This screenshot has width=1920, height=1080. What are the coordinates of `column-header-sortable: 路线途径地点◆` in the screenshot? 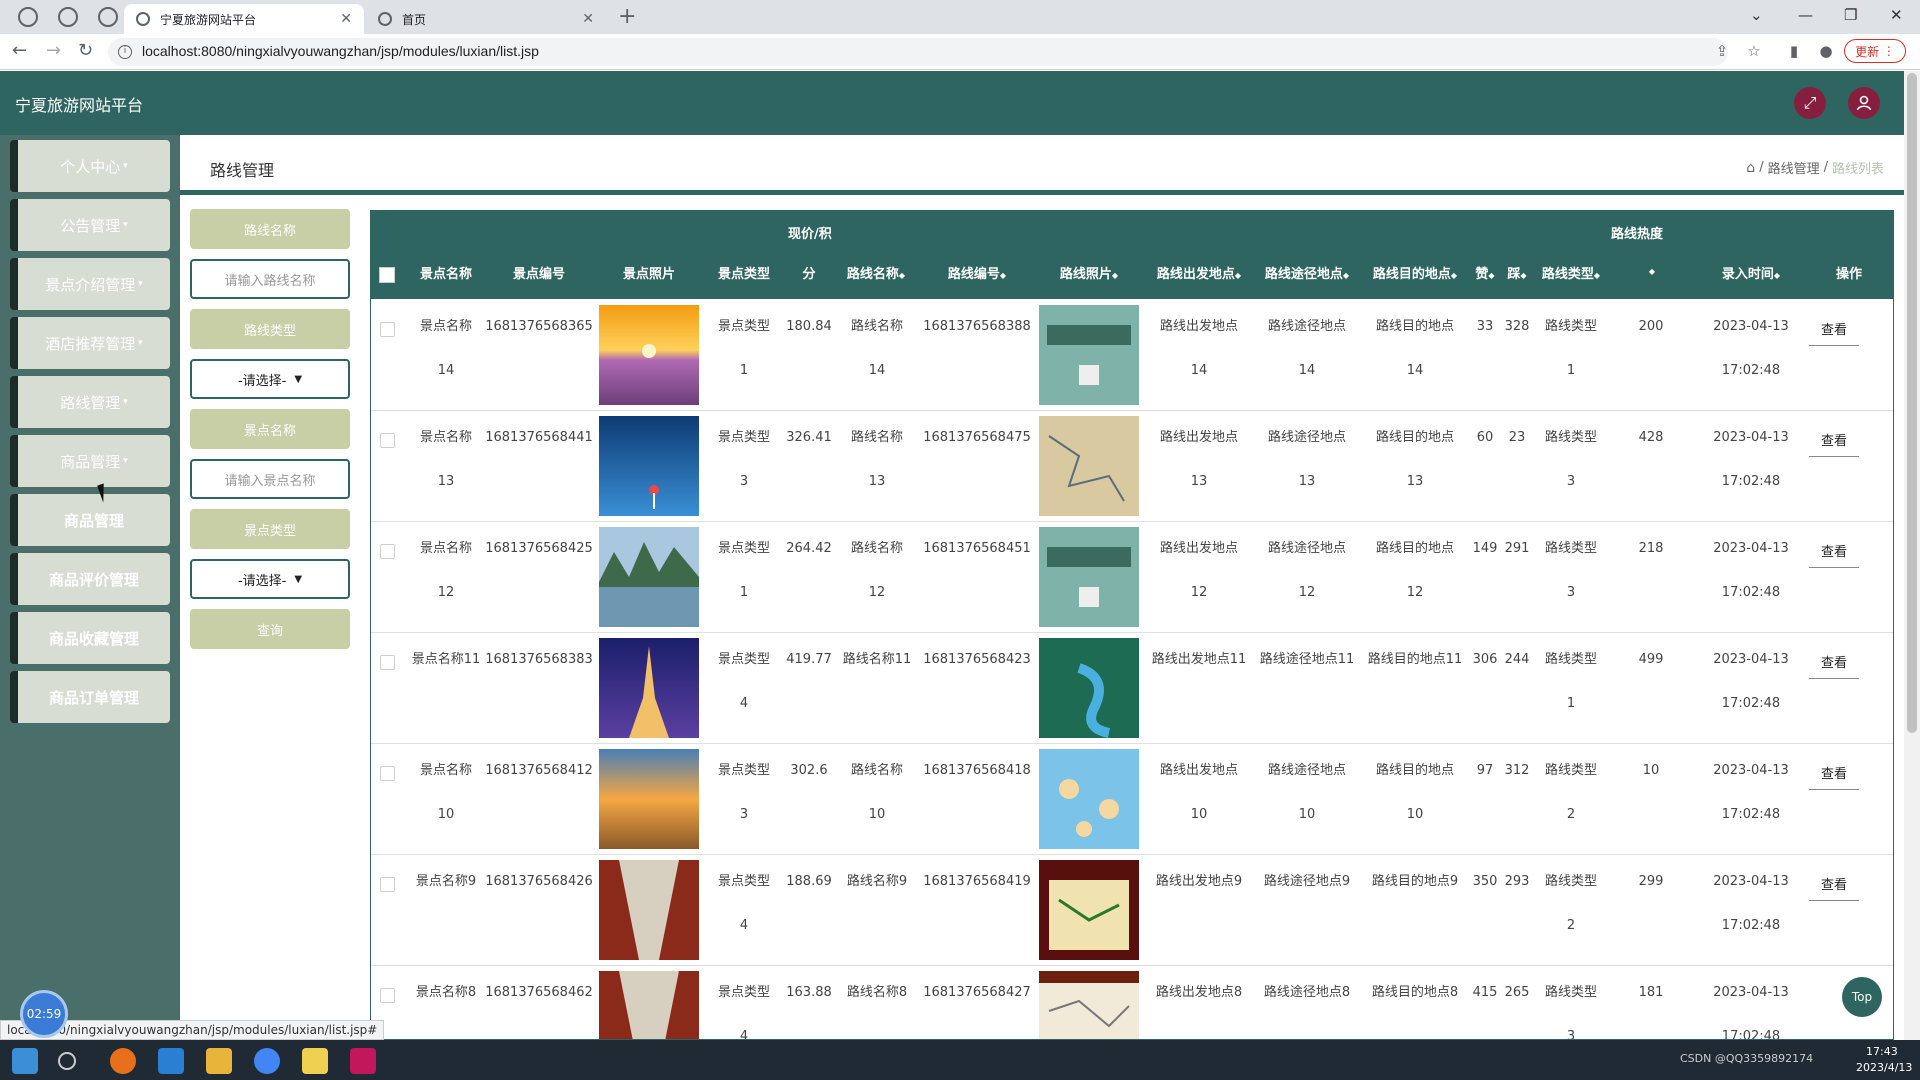 It's located at (1307, 272).